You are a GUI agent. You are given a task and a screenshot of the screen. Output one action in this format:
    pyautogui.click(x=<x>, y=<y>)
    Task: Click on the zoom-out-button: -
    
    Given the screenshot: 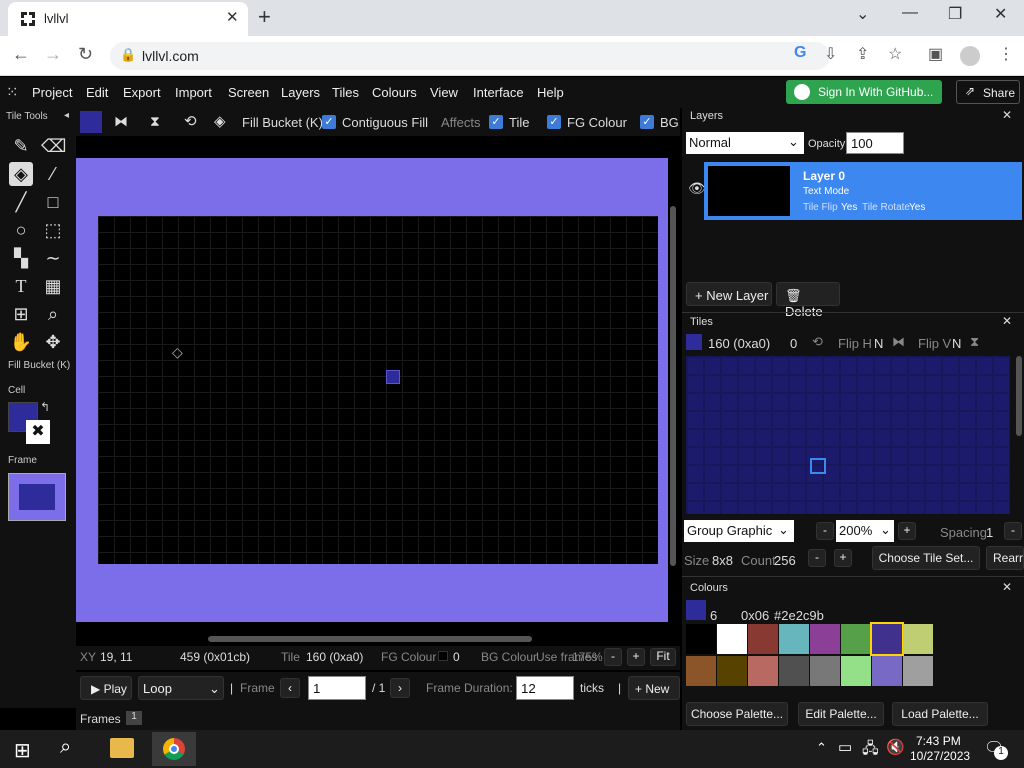 What is the action you would take?
    pyautogui.click(x=613, y=657)
    